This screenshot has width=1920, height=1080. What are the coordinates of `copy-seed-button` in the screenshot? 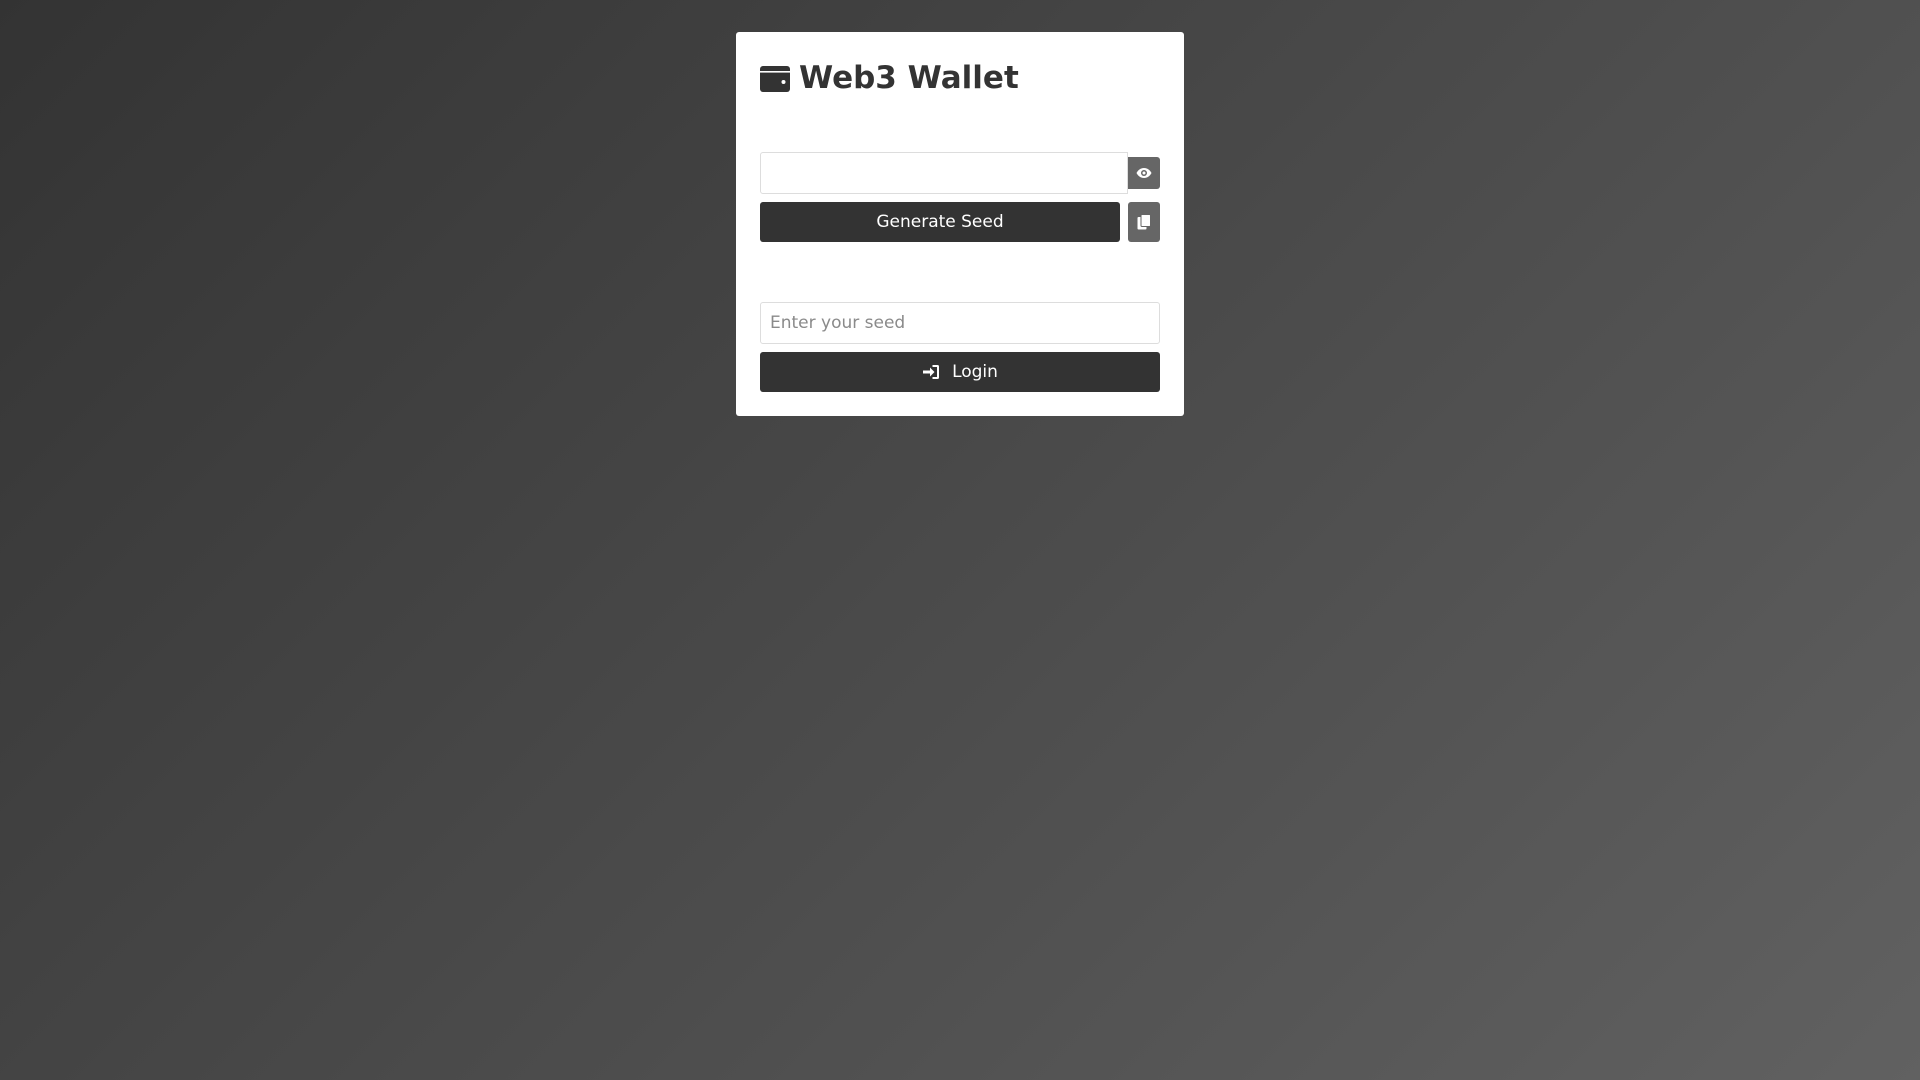 It's located at (1144, 222).